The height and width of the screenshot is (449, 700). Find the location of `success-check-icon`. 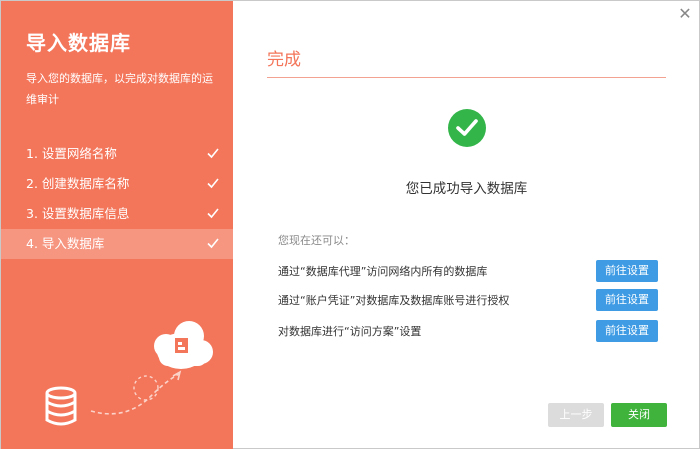

success-check-icon is located at coordinates (467, 128).